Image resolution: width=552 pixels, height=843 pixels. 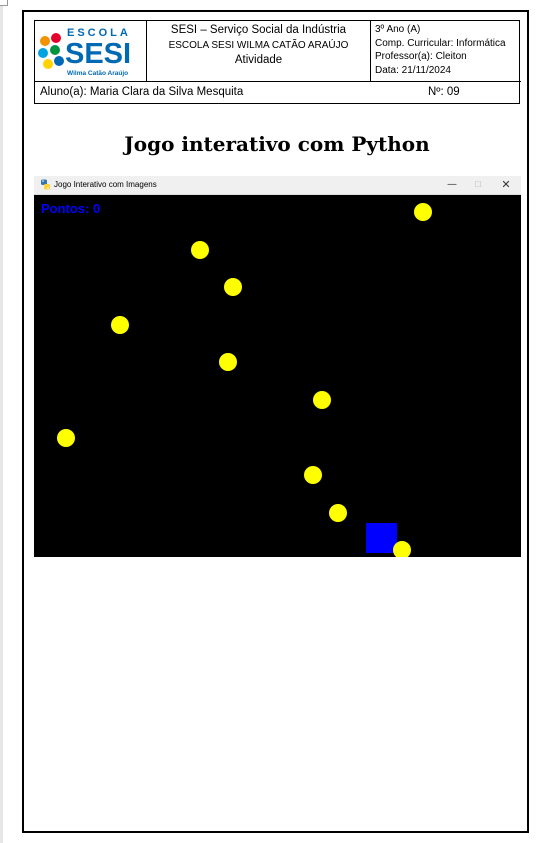 What do you see at coordinates (105, 184) in the screenshot?
I see `window-title: Jogo Interativo com Imagens` at bounding box center [105, 184].